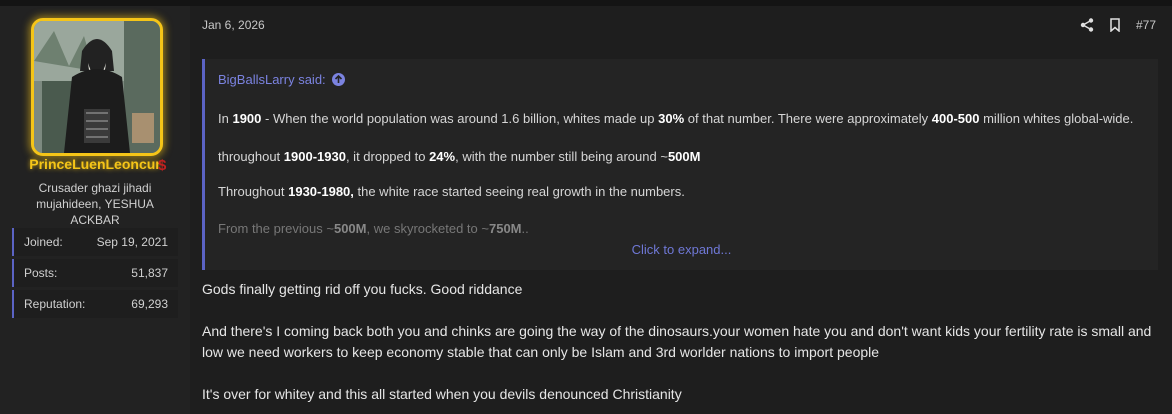 This screenshot has width=1172, height=414. What do you see at coordinates (442, 156) in the screenshot?
I see `bold-text: 24%` at bounding box center [442, 156].